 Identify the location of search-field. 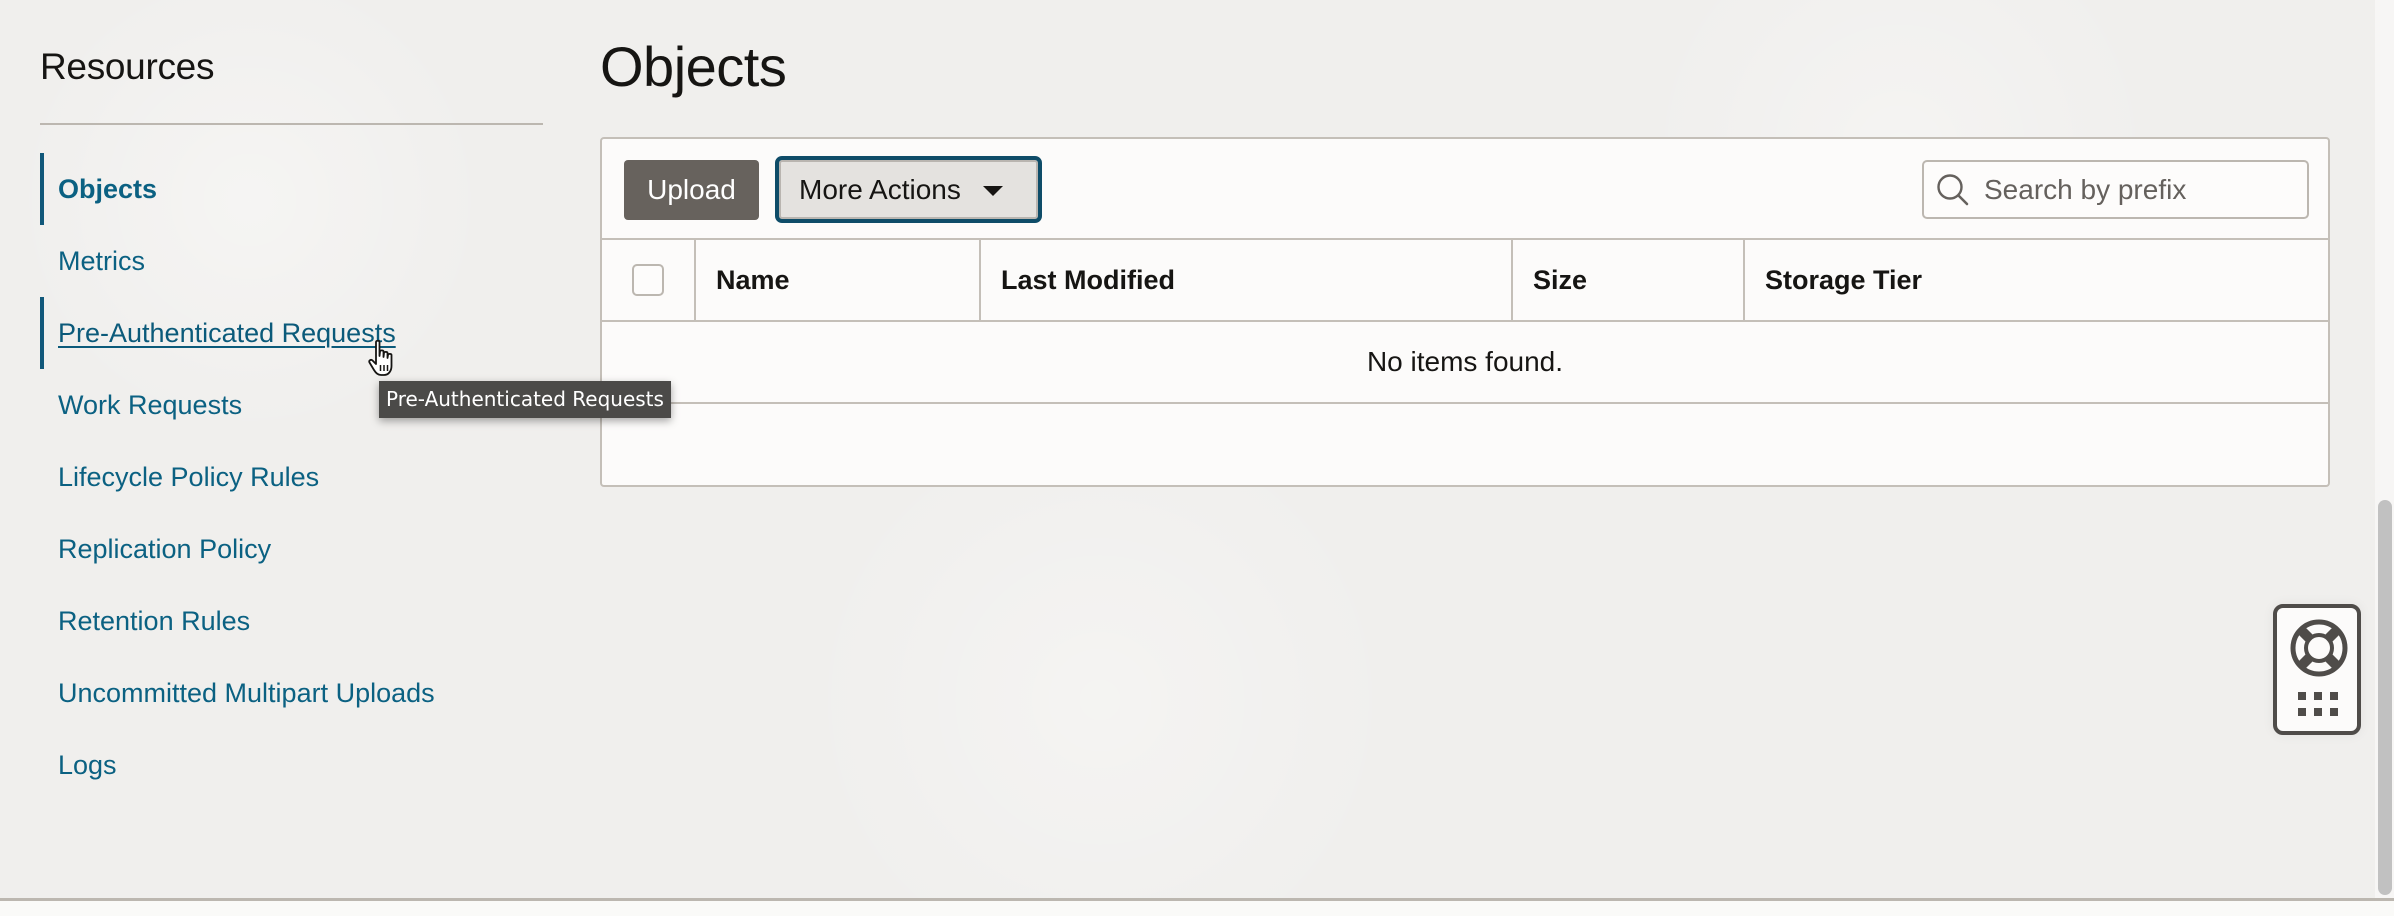
(2115, 189).